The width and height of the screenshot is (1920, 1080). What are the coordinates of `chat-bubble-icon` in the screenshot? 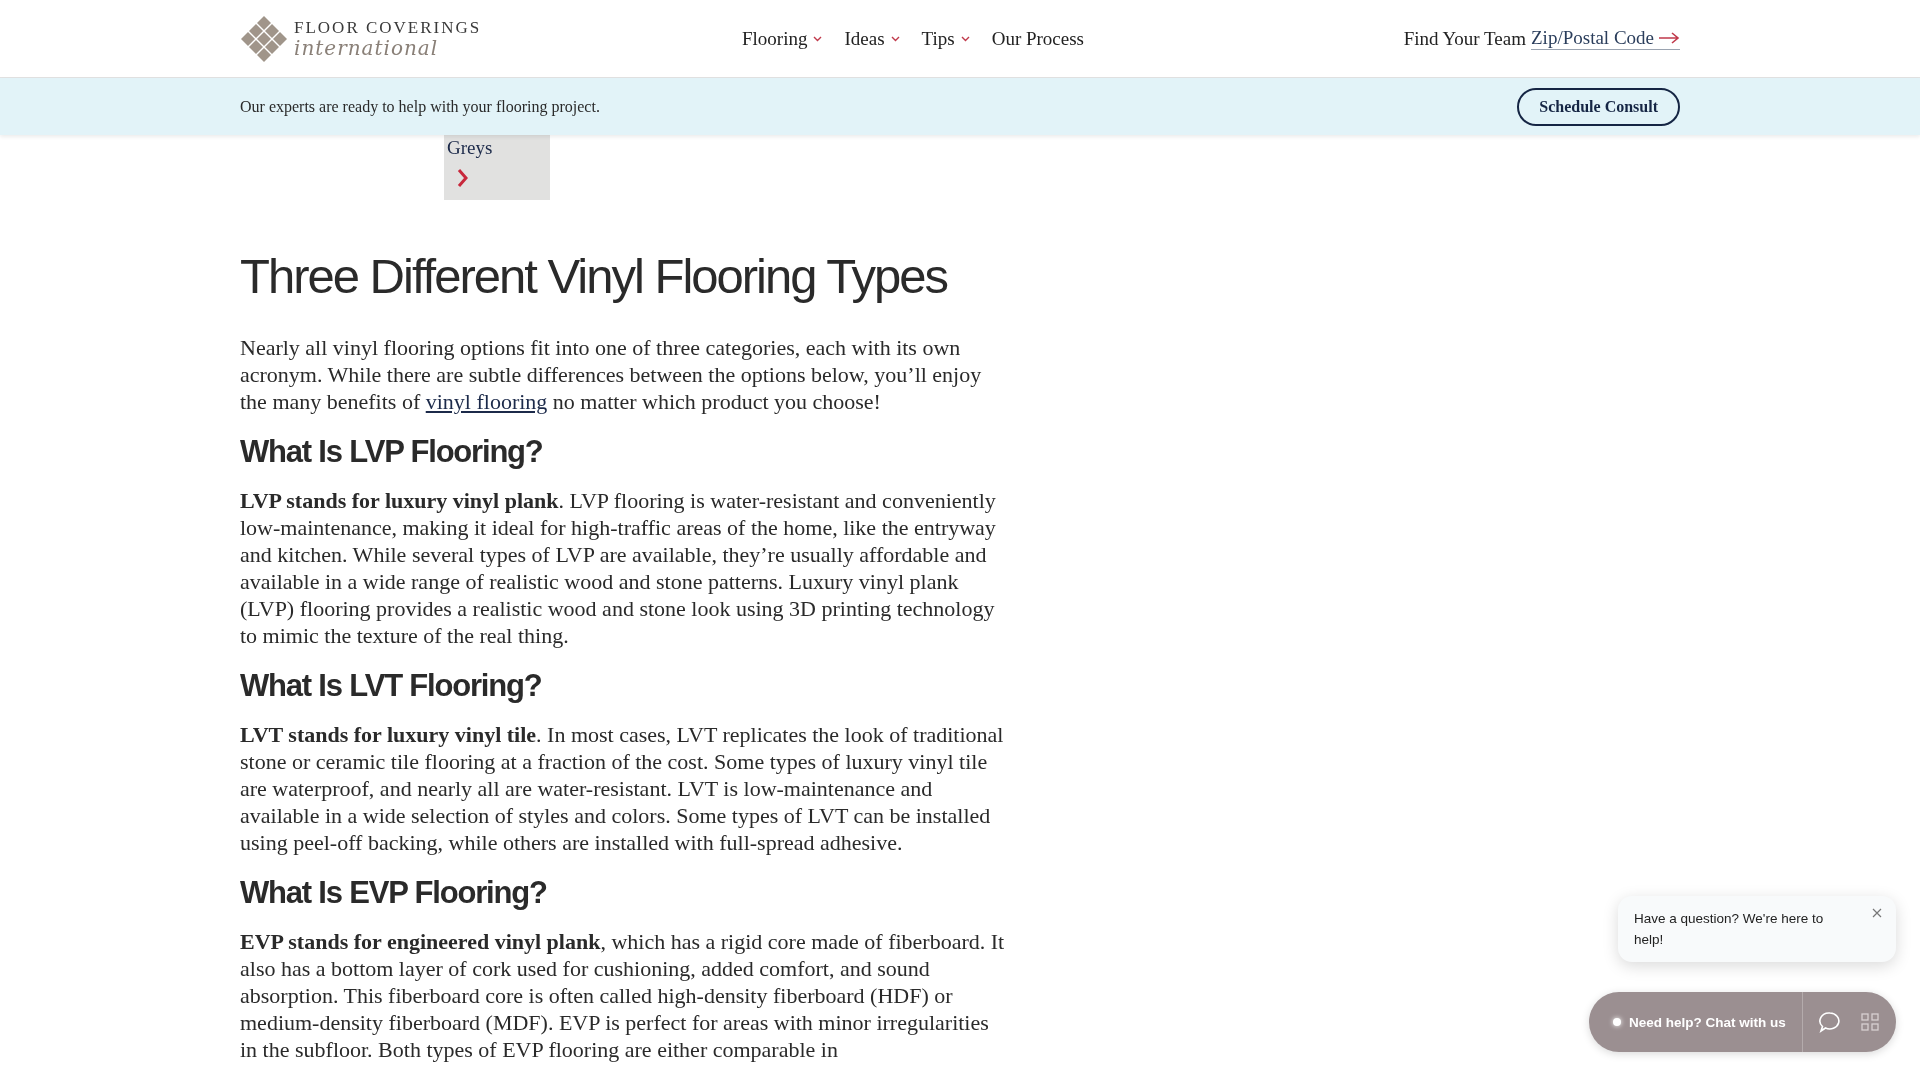 It's located at (1829, 1022).